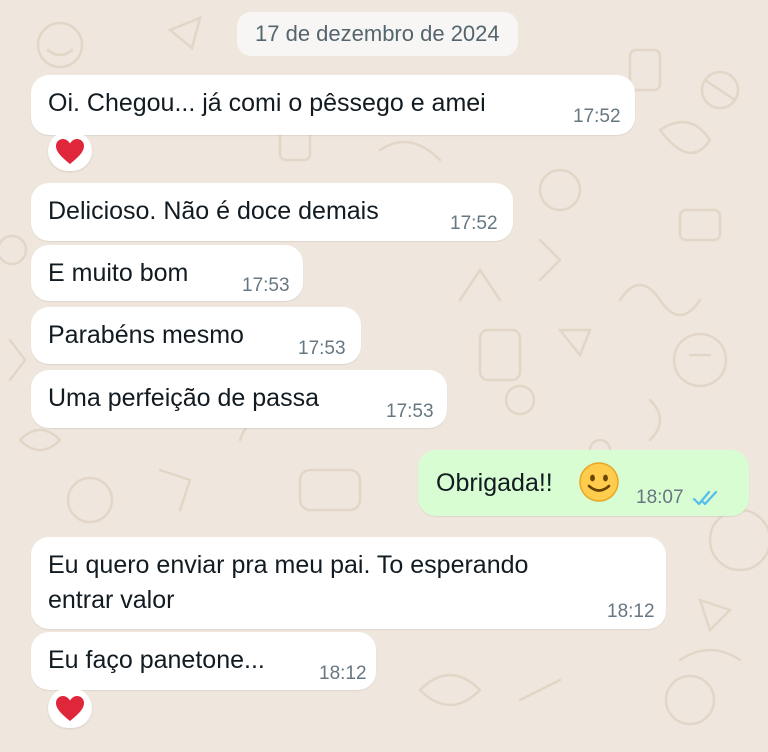  What do you see at coordinates (707, 500) in the screenshot?
I see `double-check-read-icon` at bounding box center [707, 500].